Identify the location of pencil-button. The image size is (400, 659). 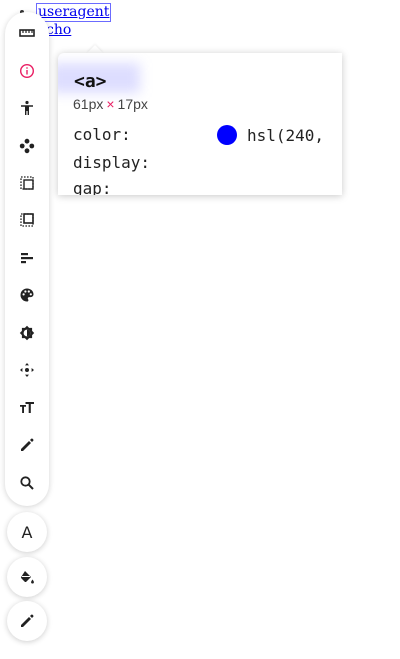
(27, 621).